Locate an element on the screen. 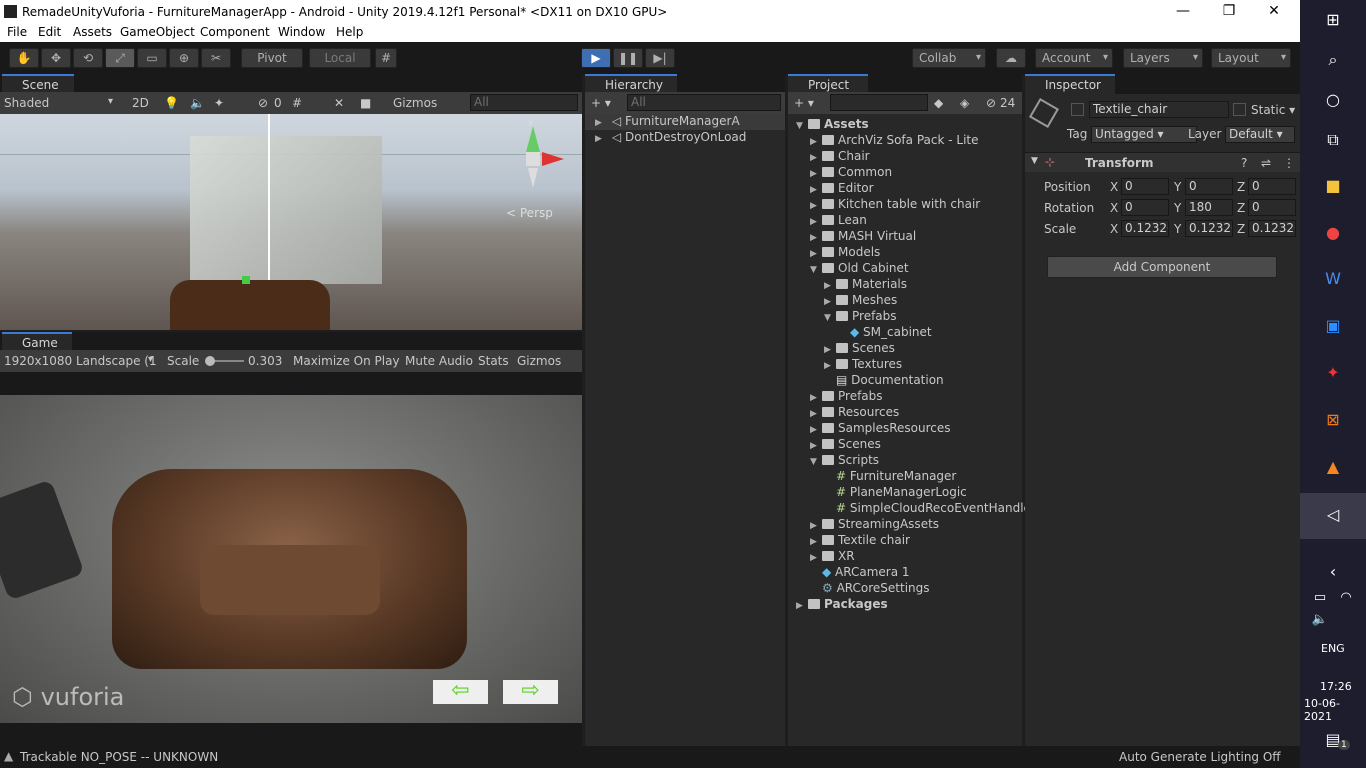  project-item: ▶ Common is located at coordinates (851, 173).